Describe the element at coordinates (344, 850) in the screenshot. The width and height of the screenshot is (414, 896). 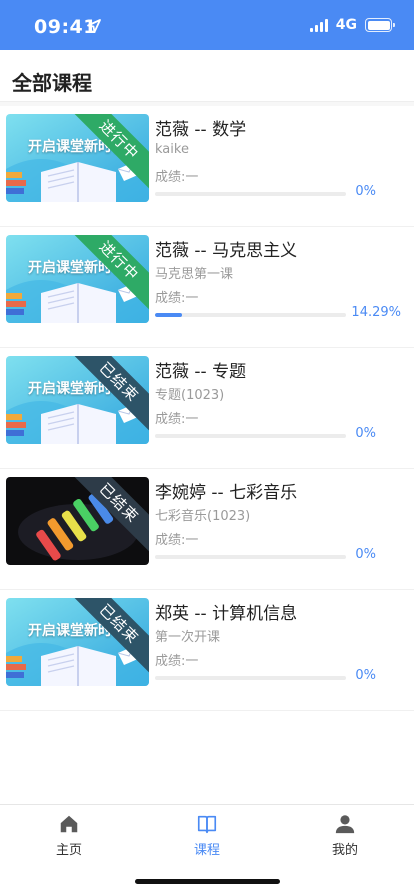
I see `tab-mine-label: 我的` at that location.